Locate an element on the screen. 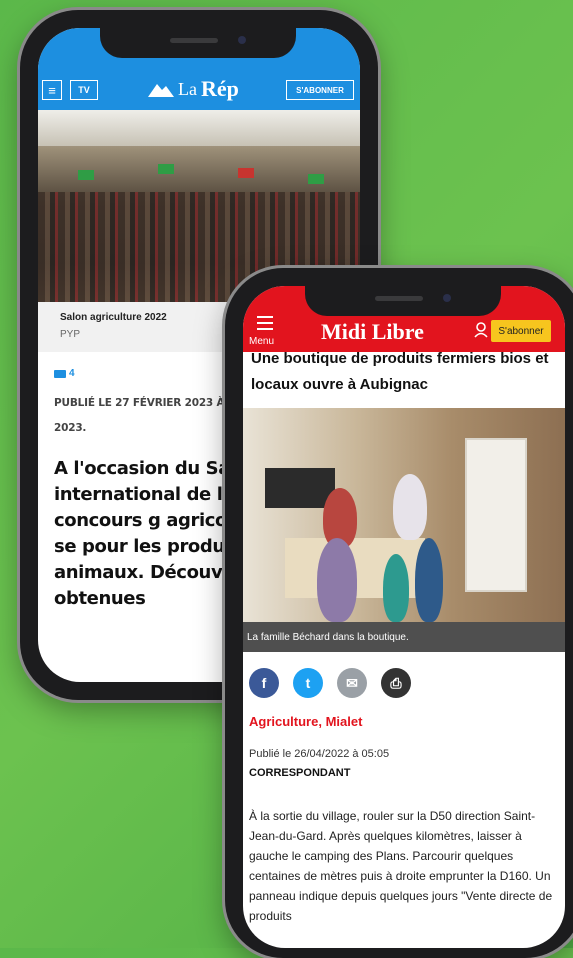 This screenshot has height=958, width=573. midilibre-logo: Midi Libre is located at coordinates (372, 332).